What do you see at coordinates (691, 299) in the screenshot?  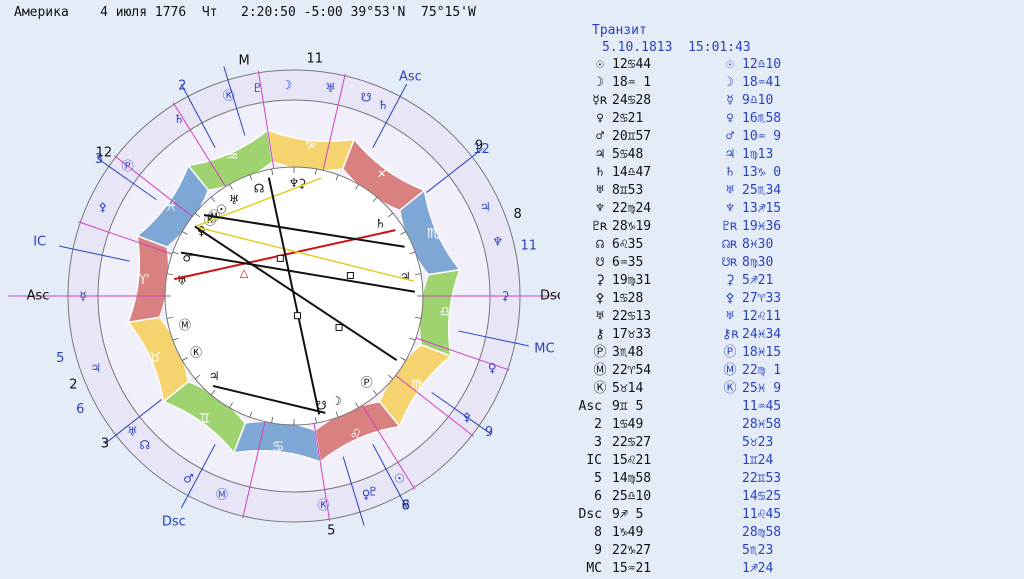 I see `planet-row: ⚴ 1♋28 ⚴ 27♈33` at bounding box center [691, 299].